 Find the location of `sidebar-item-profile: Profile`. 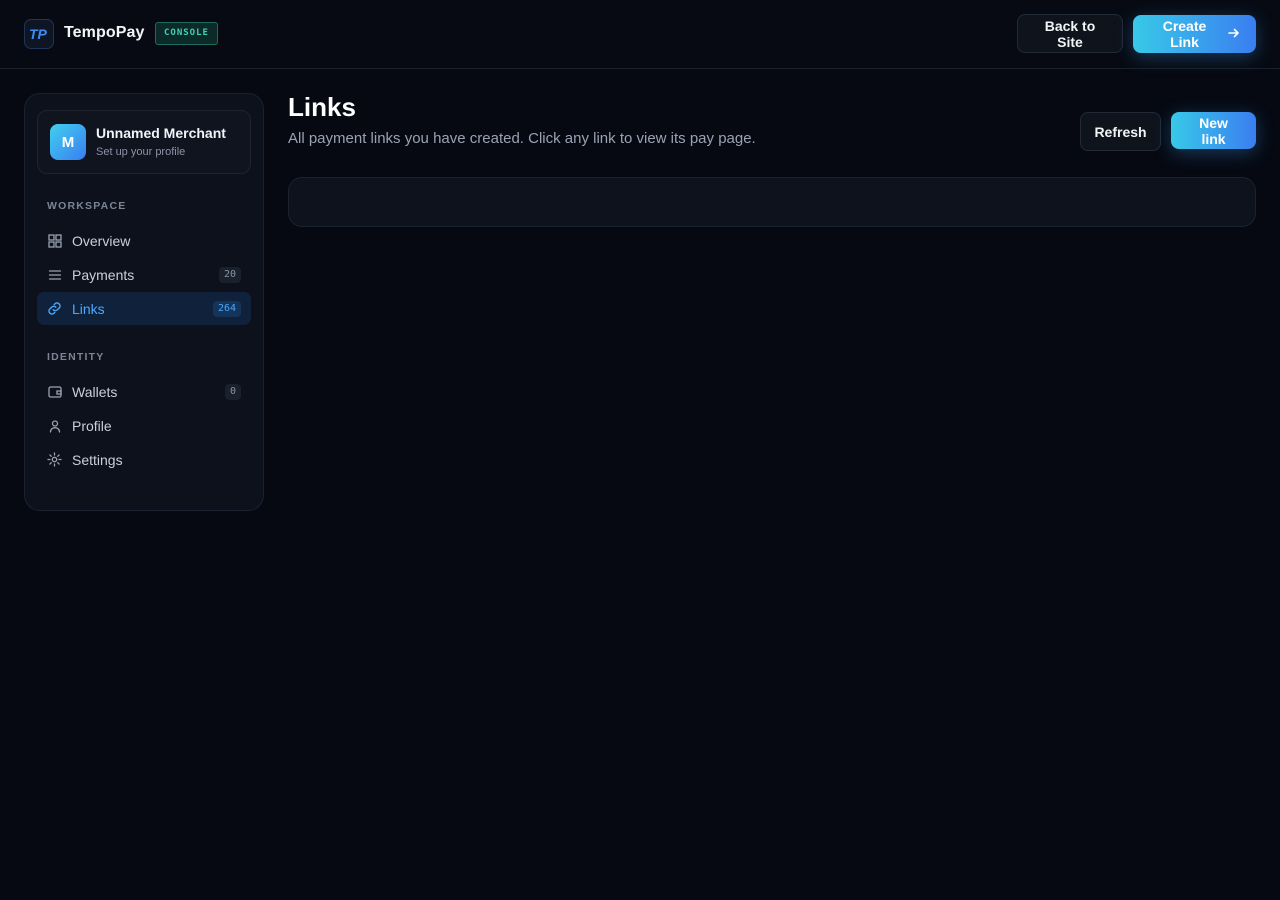

sidebar-item-profile: Profile is located at coordinates (144, 425).